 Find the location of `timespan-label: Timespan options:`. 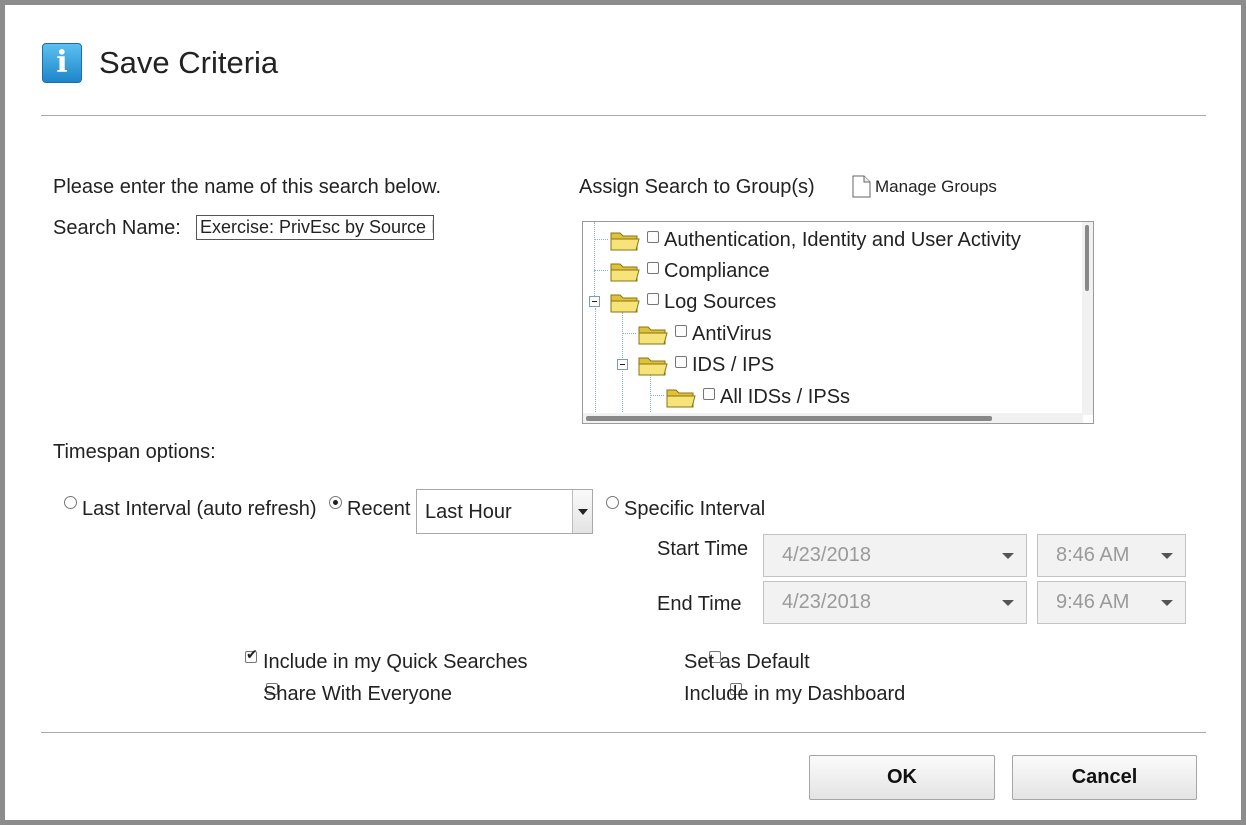

timespan-label: Timespan options: is located at coordinates (134, 452).